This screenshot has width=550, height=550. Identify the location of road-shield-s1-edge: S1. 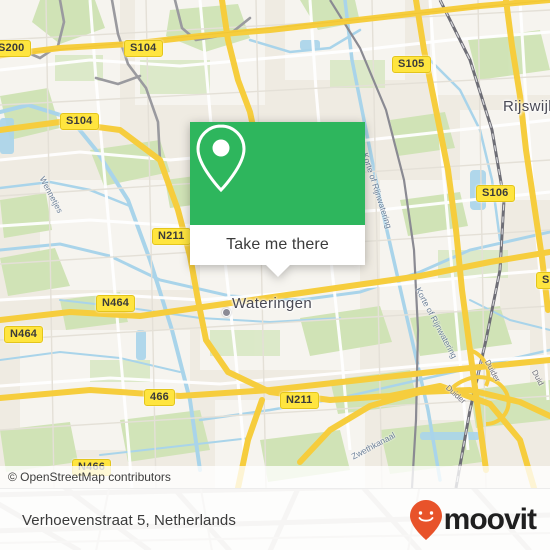
(543, 280).